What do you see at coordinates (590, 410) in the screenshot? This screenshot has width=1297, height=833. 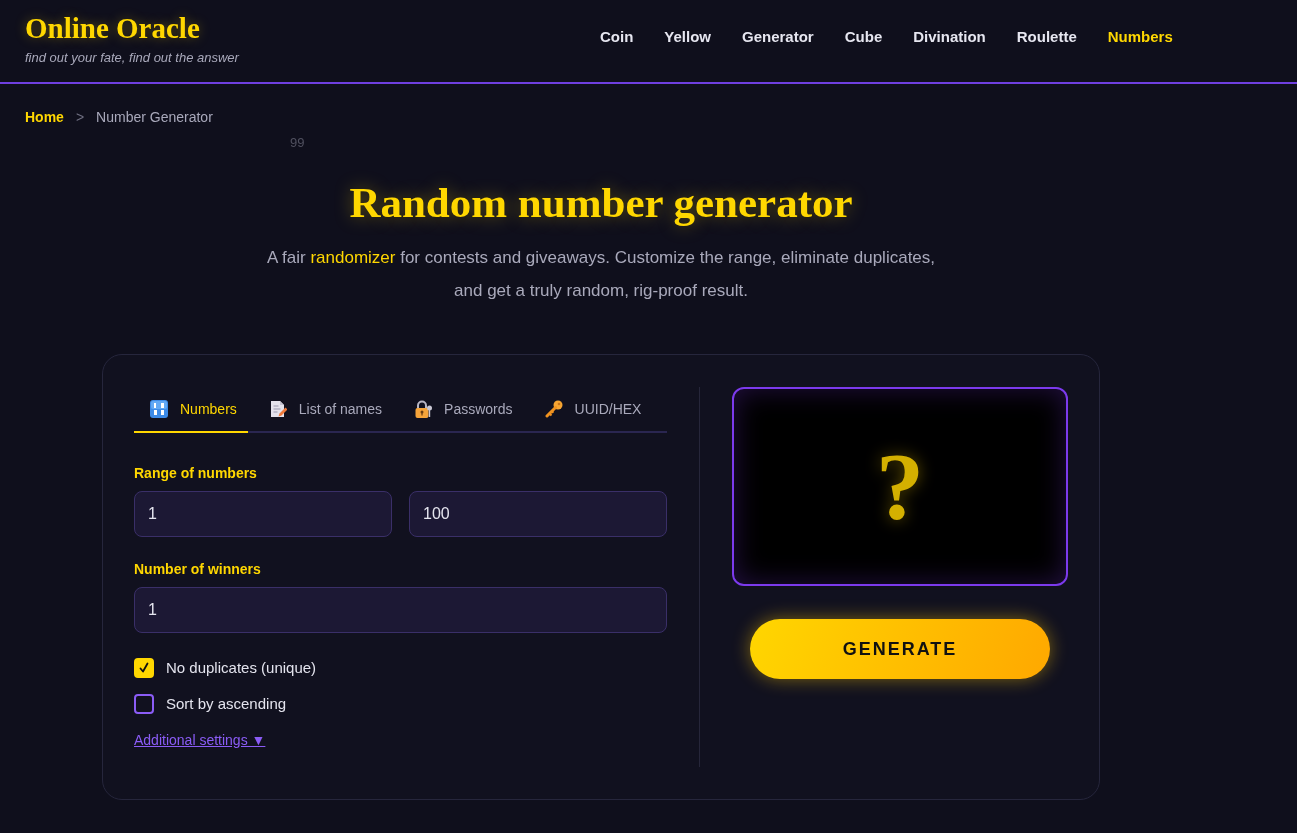 I see `tab: UUID/HEX` at bounding box center [590, 410].